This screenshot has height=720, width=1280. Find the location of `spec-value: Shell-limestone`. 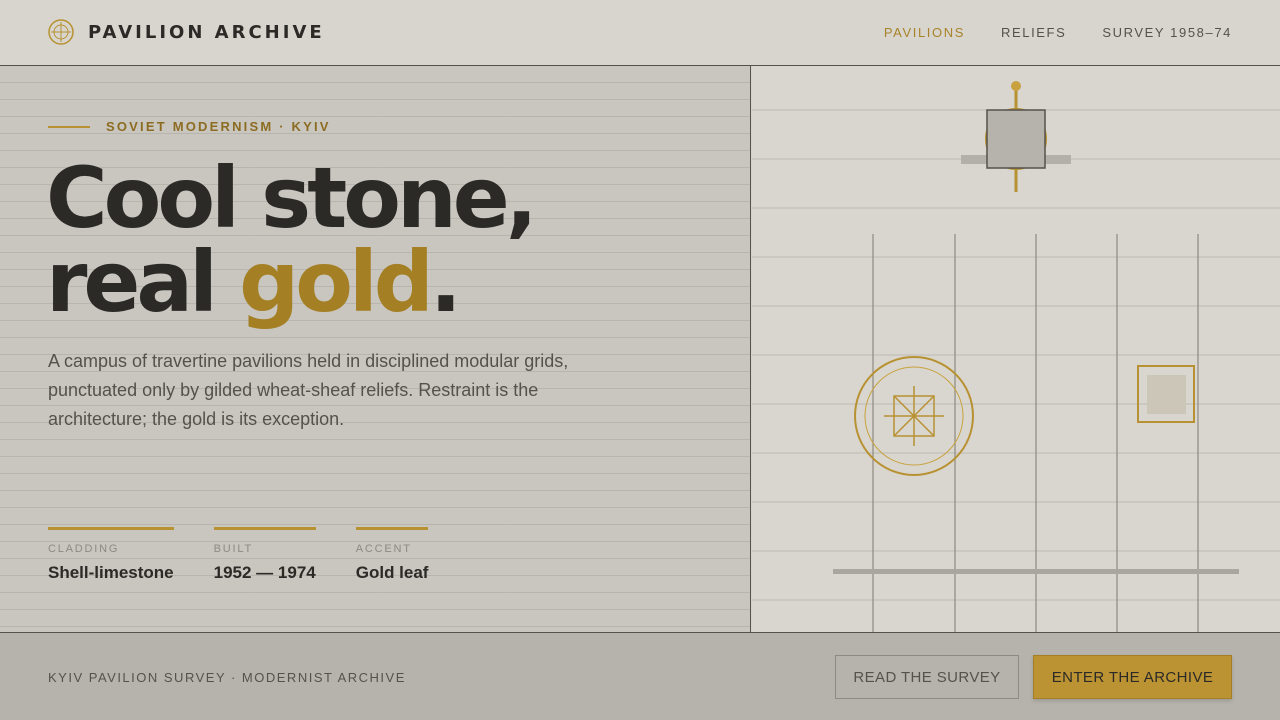

spec-value: Shell-limestone is located at coordinates (111, 572).